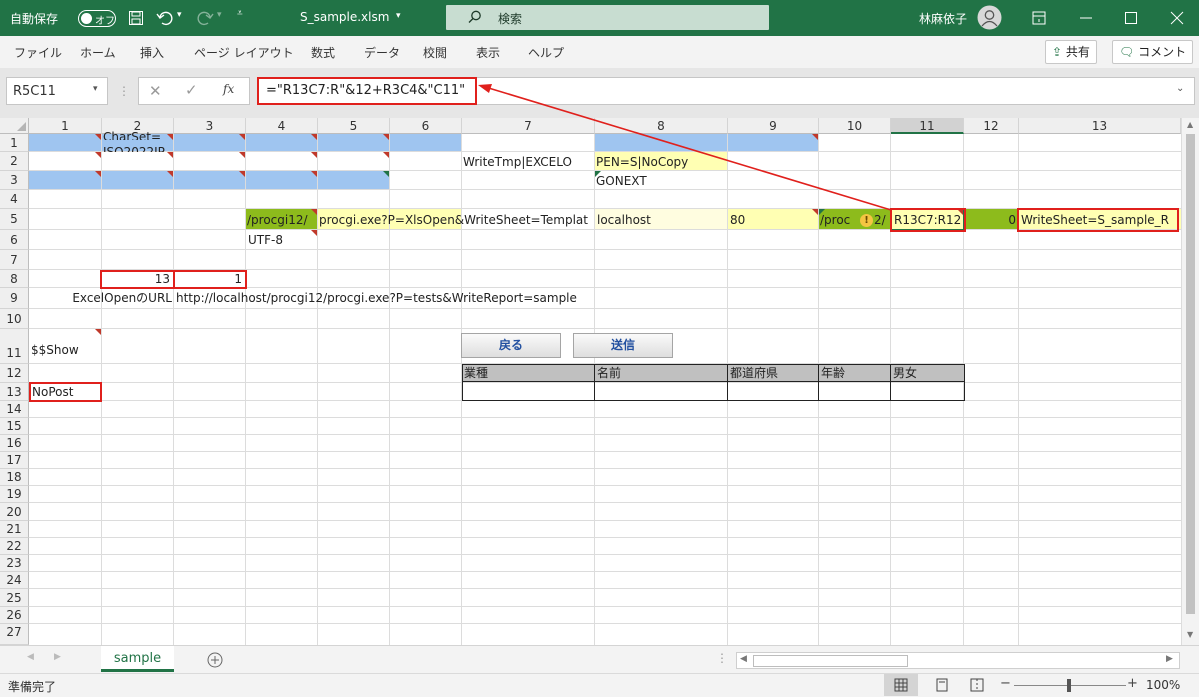  What do you see at coordinates (1177, 18) in the screenshot?
I see `close-icon` at bounding box center [1177, 18].